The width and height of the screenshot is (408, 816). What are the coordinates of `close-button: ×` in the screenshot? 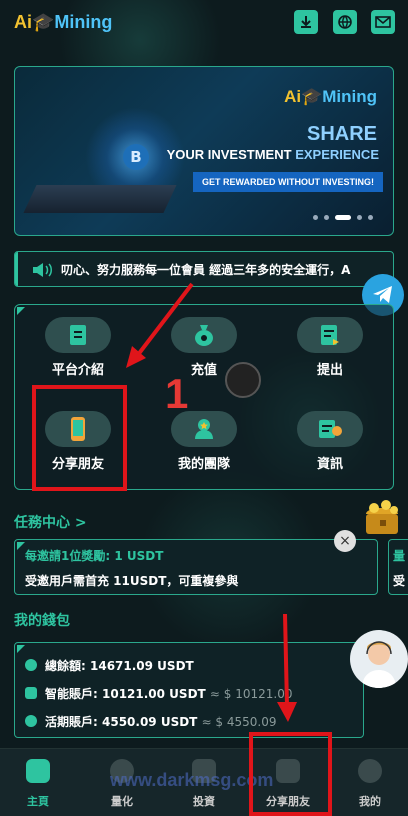 It's located at (345, 541).